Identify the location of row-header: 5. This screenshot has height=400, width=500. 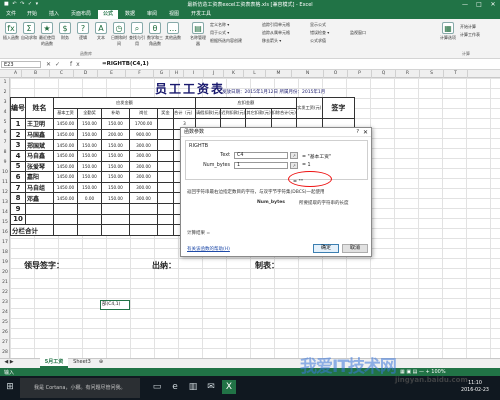
(5, 123).